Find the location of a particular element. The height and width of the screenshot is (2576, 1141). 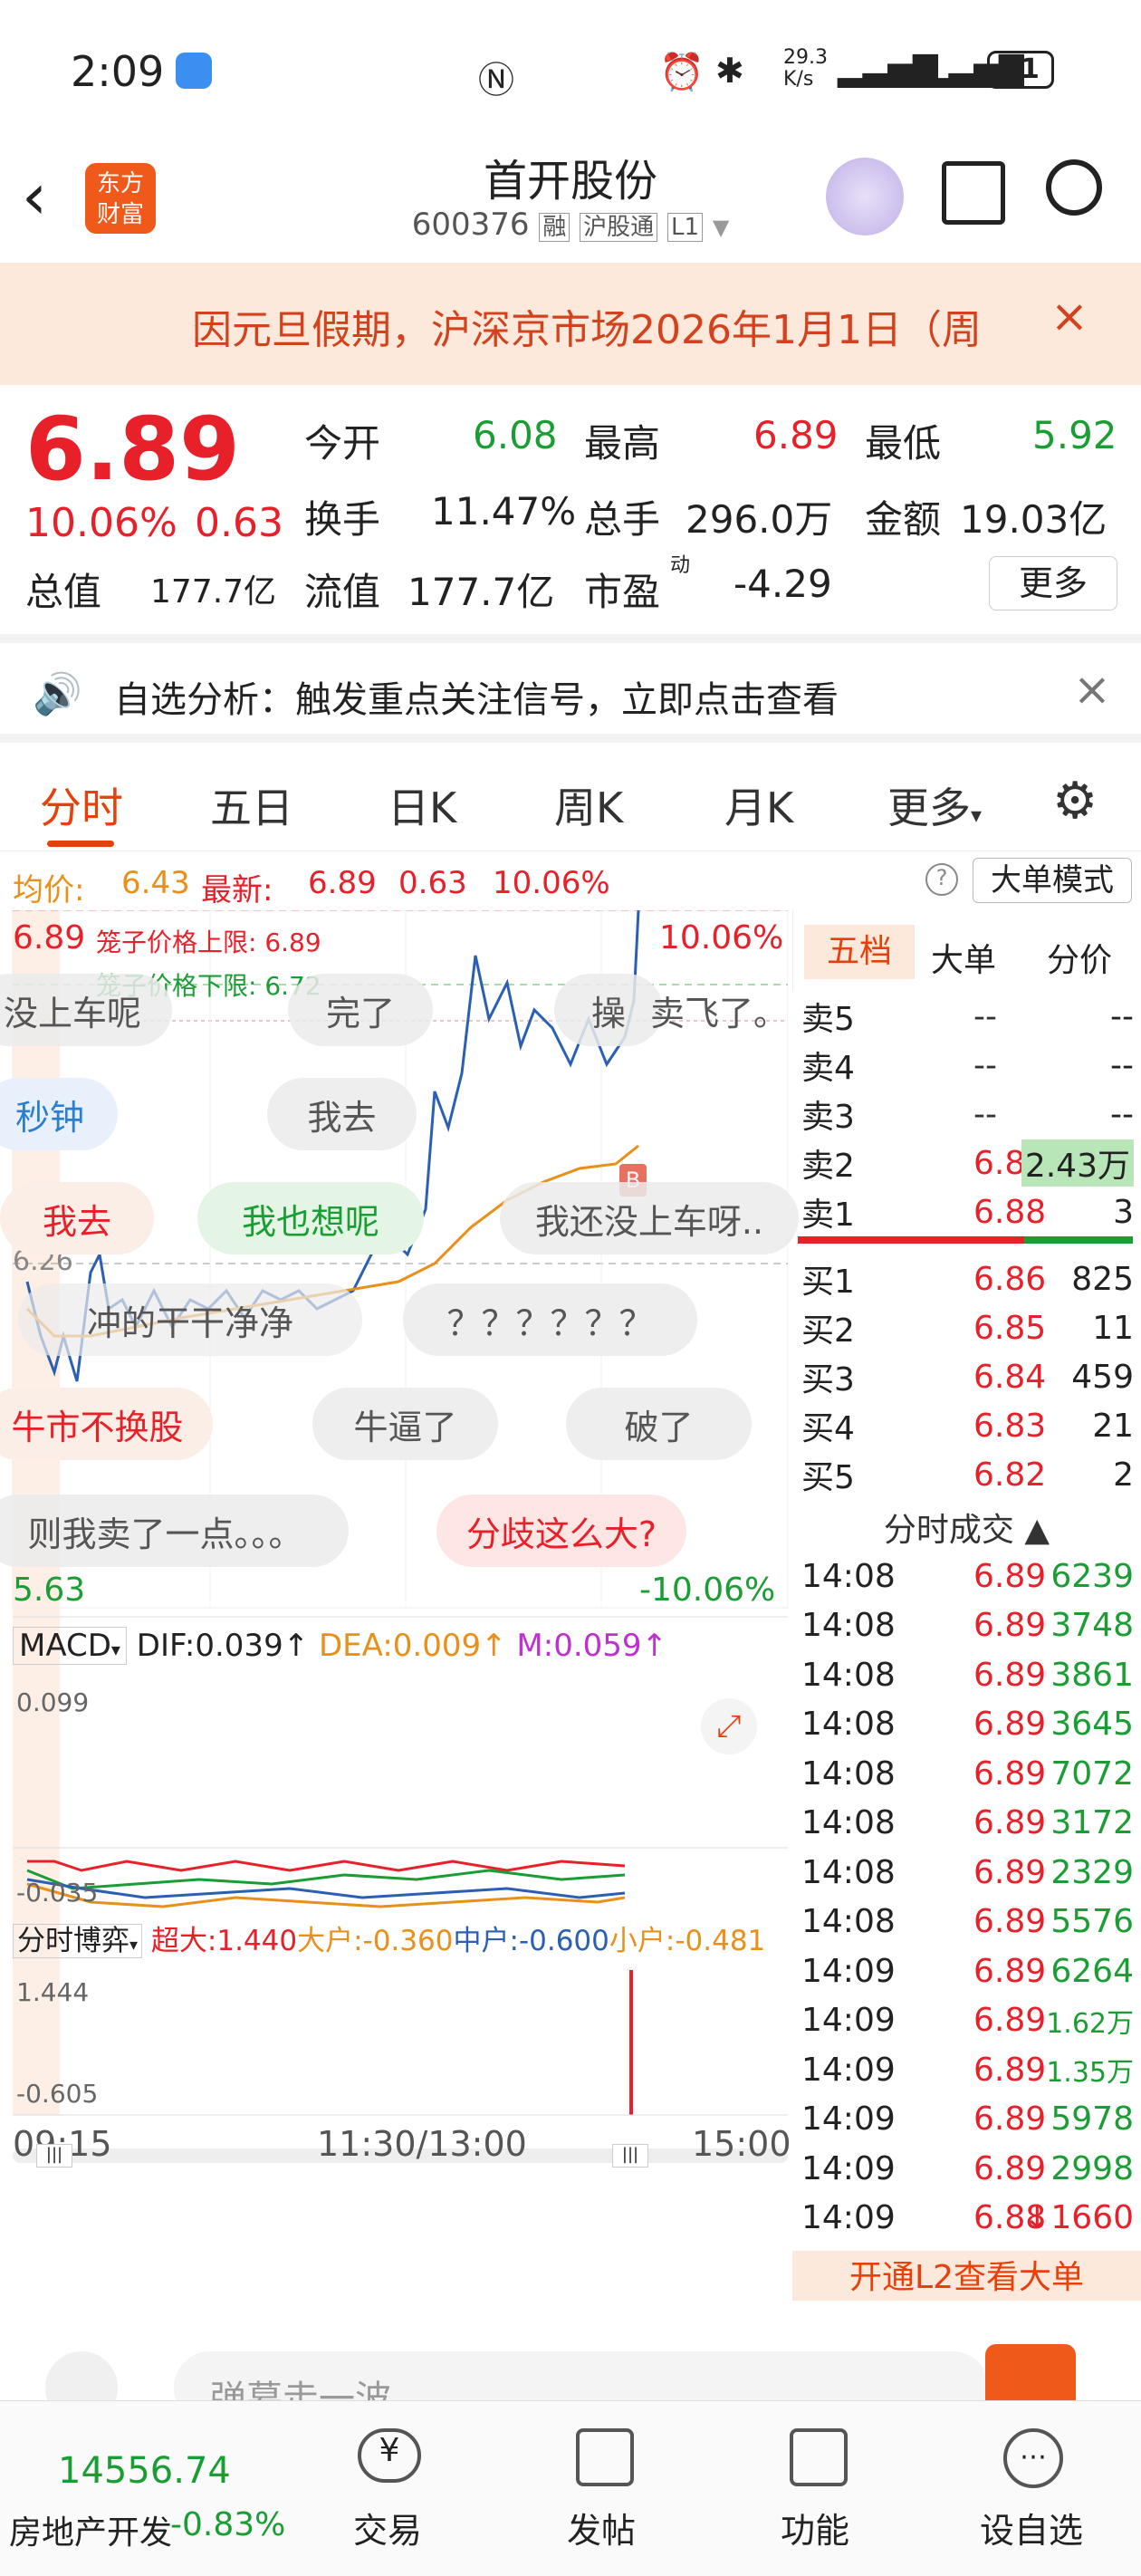

header: ‹ 东方 财富 首开股份 600376 融 沪股通 L1 ▼ is located at coordinates (570, 204).